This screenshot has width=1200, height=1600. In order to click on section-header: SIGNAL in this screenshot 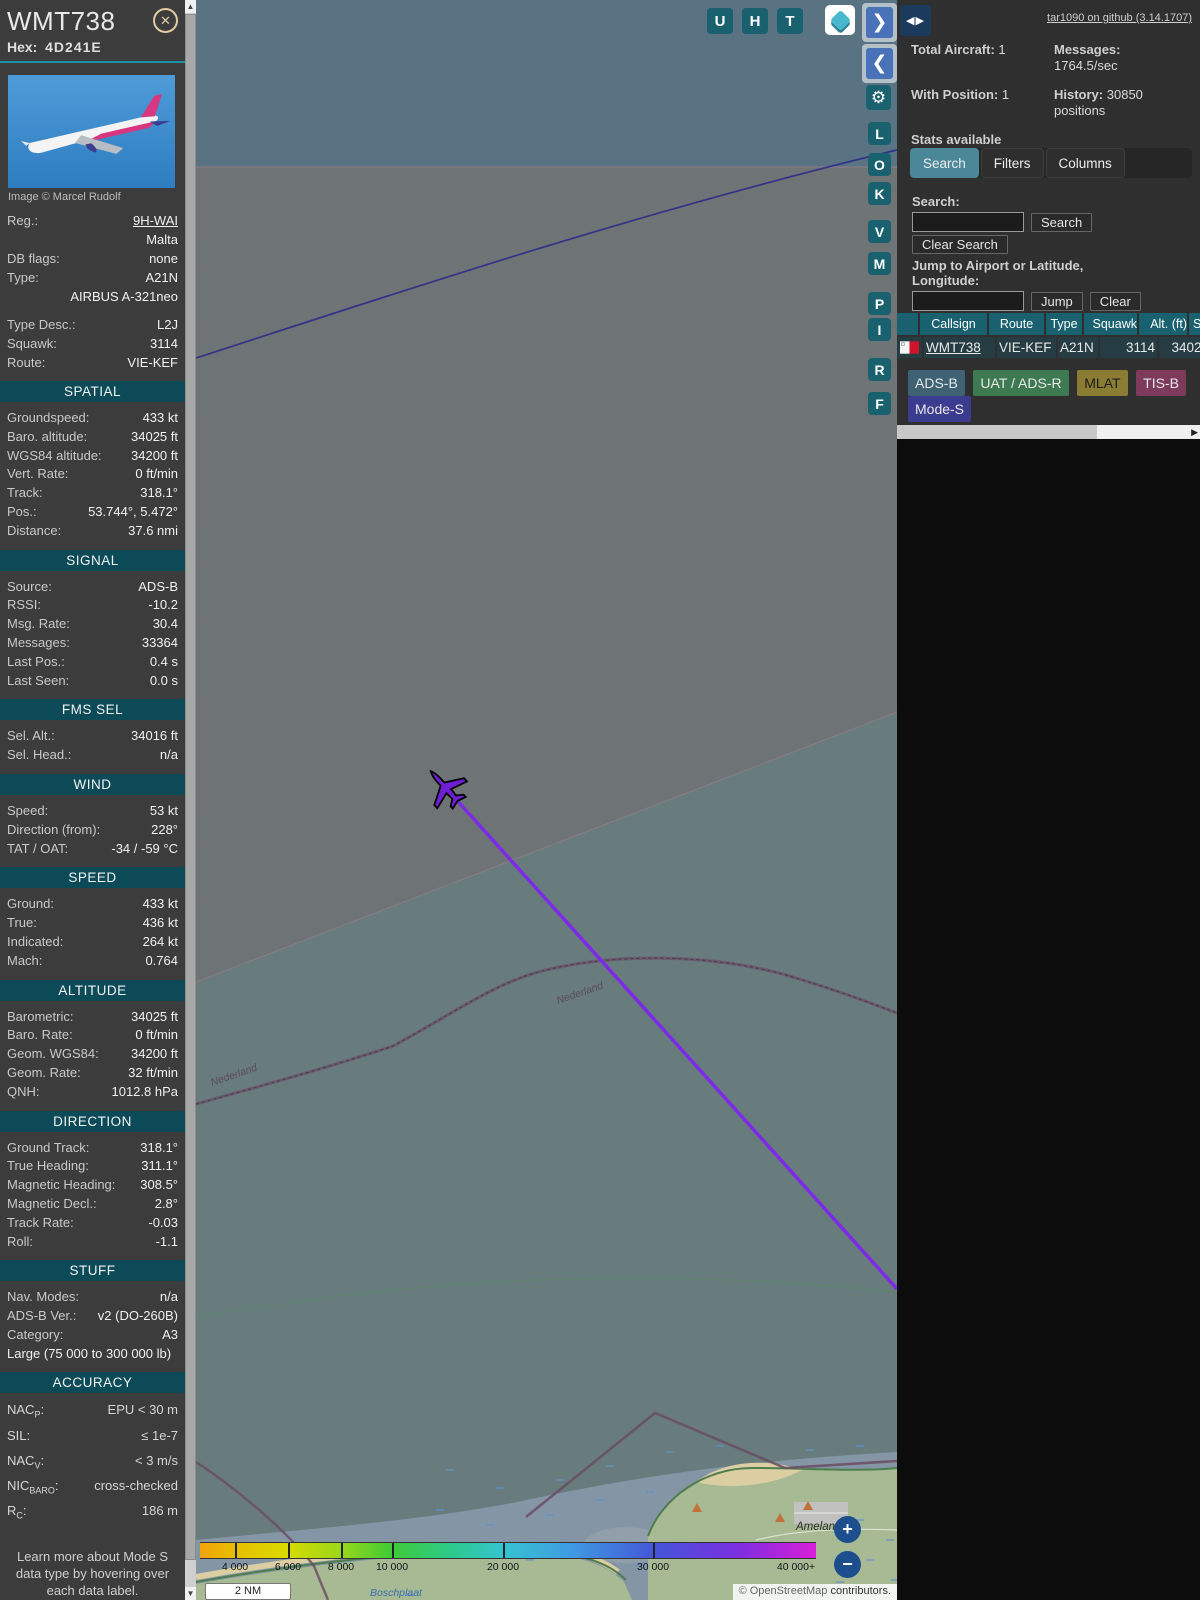, I will do `click(92, 560)`.